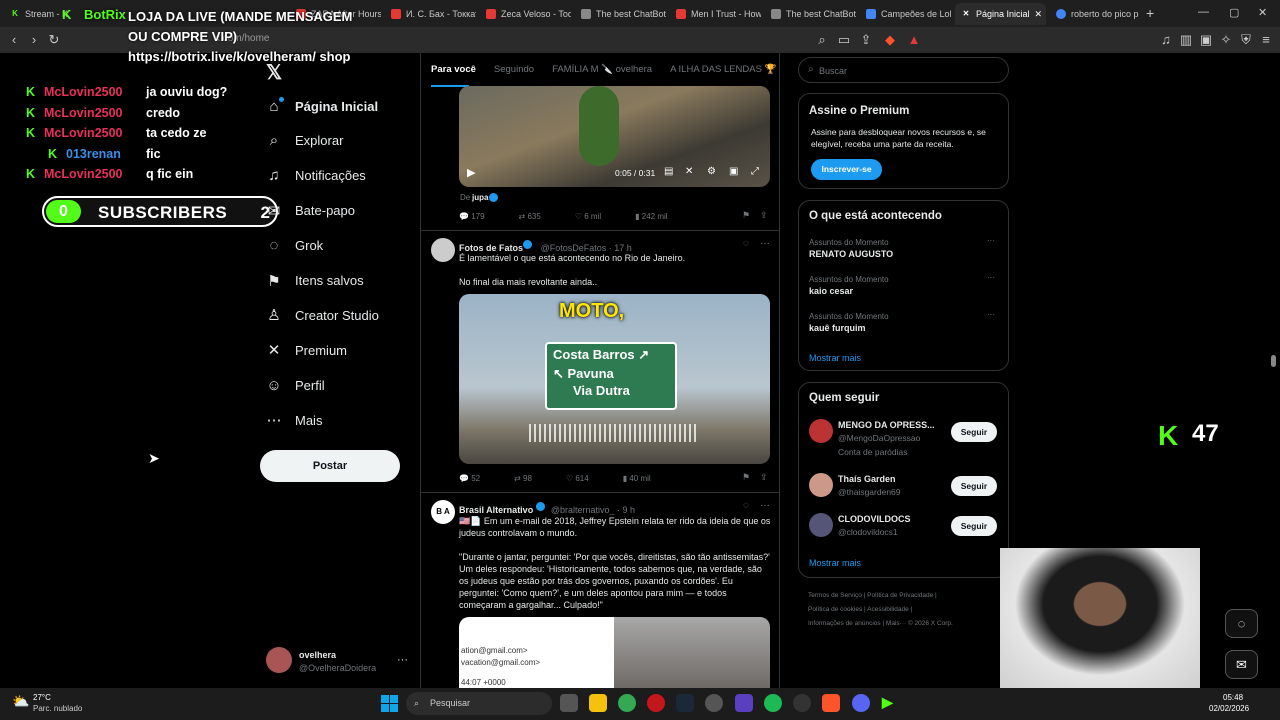 This screenshot has width=1280, height=720. Describe the element at coordinates (1150, 13) in the screenshot. I see `new-tab-button: +` at that location.